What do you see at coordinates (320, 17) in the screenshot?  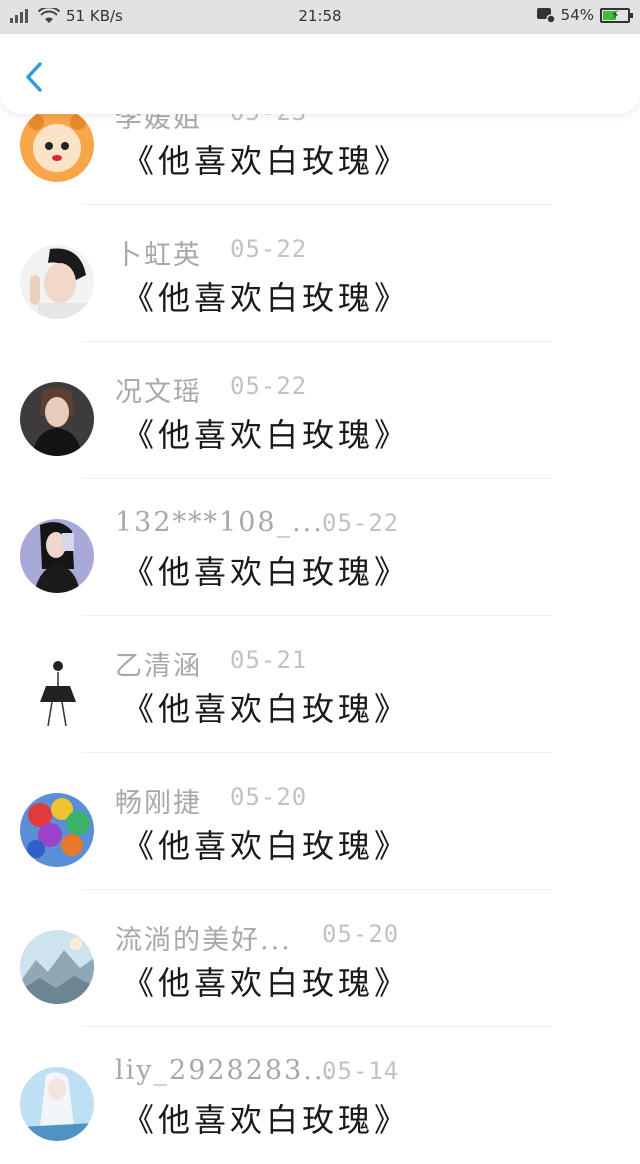 I see `status-bar: 51 KB/s 21:58 54% ⚡` at bounding box center [320, 17].